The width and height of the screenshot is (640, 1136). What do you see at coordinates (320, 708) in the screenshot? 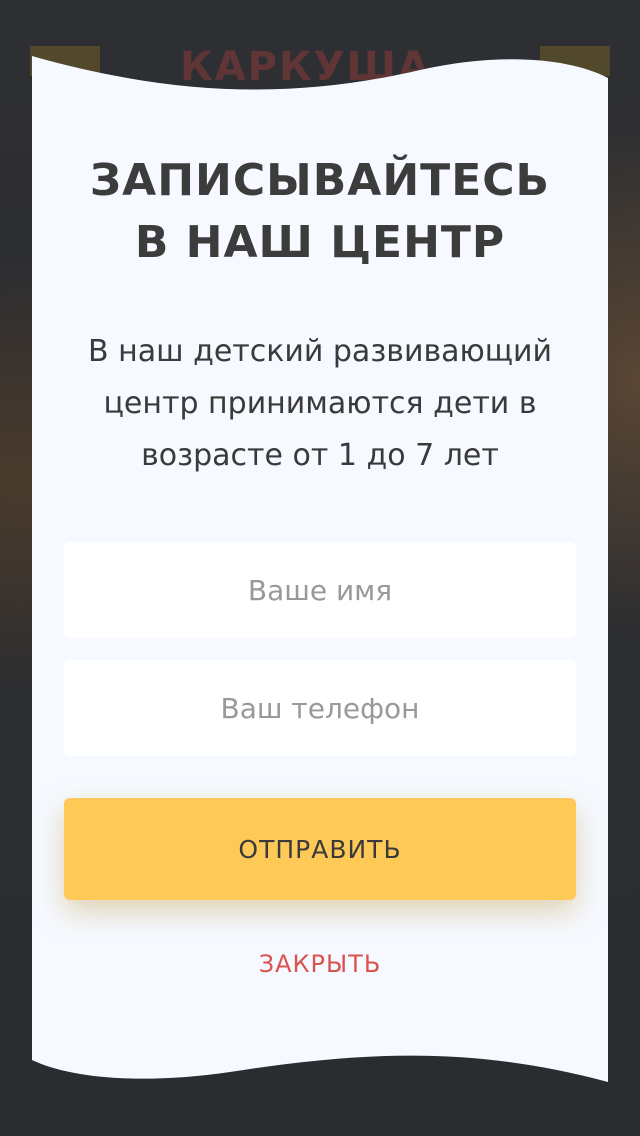
I see `phone-input` at bounding box center [320, 708].